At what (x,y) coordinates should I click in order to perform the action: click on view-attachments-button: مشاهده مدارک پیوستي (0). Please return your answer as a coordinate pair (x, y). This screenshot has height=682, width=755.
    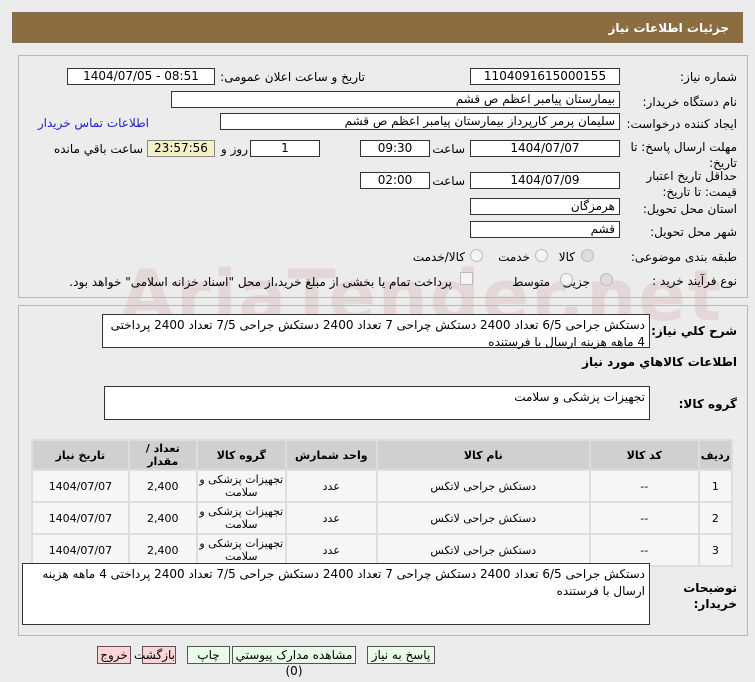
    Looking at the image, I should click on (294, 662).